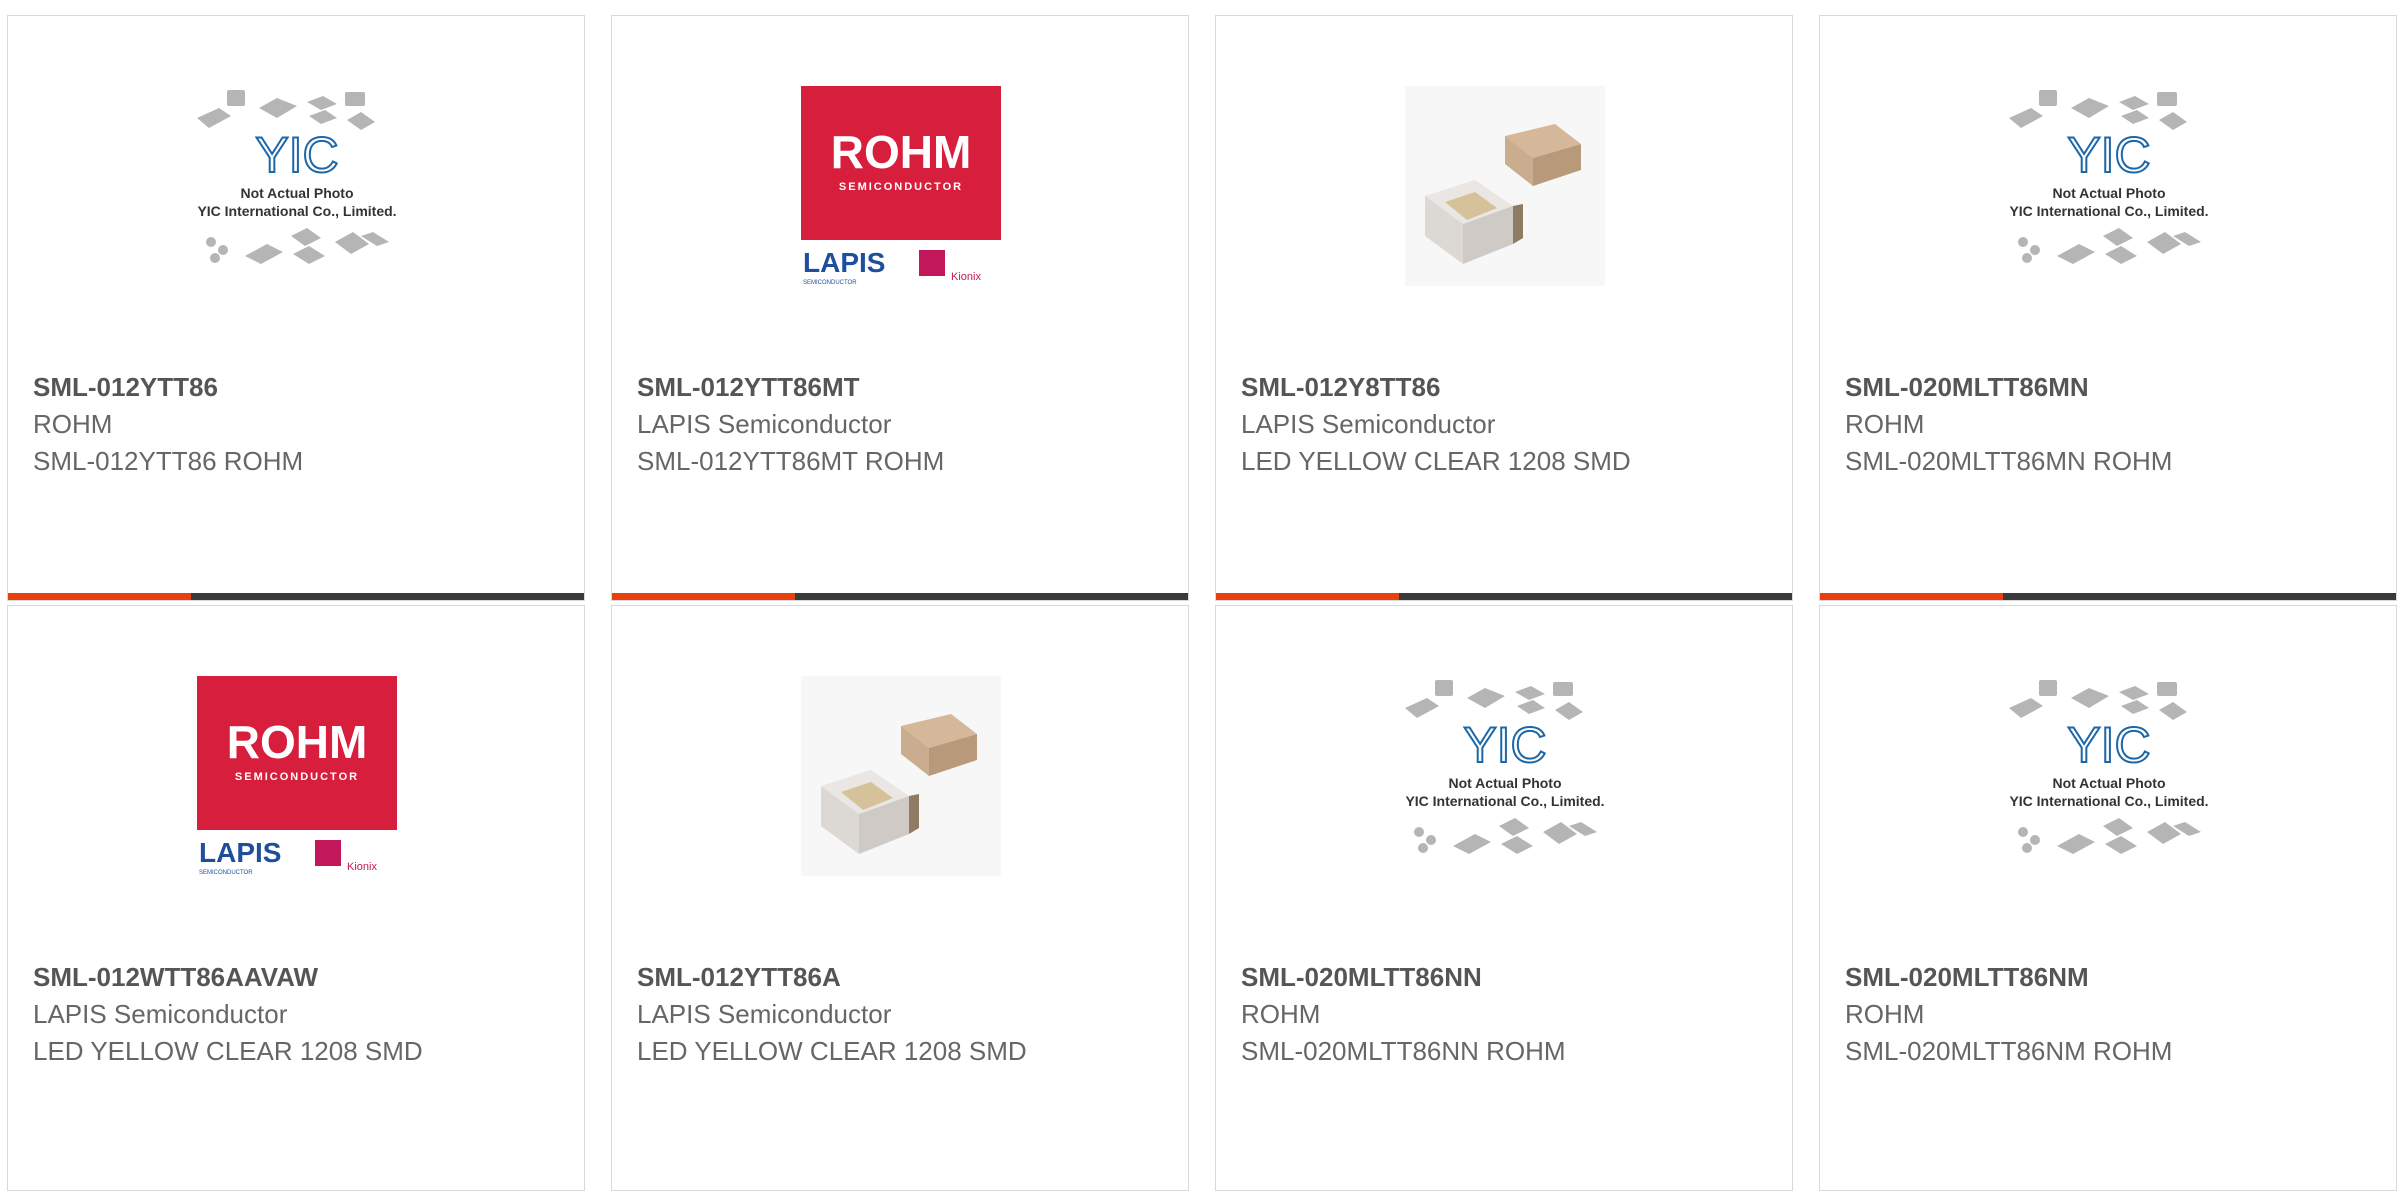 The height and width of the screenshot is (1191, 2400). Describe the element at coordinates (125, 387) in the screenshot. I see `part-number: SML-012YTT86` at that location.